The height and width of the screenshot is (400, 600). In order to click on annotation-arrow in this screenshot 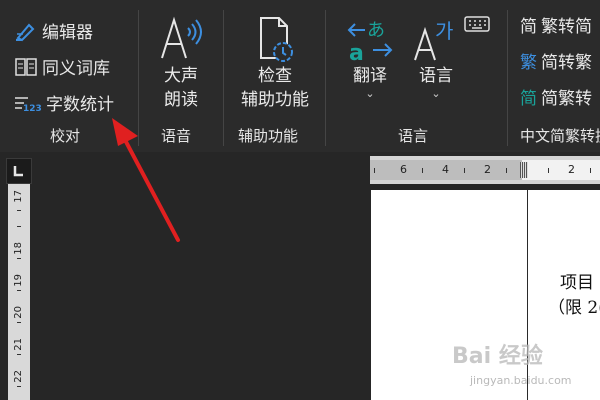, I will do `click(146, 180)`.